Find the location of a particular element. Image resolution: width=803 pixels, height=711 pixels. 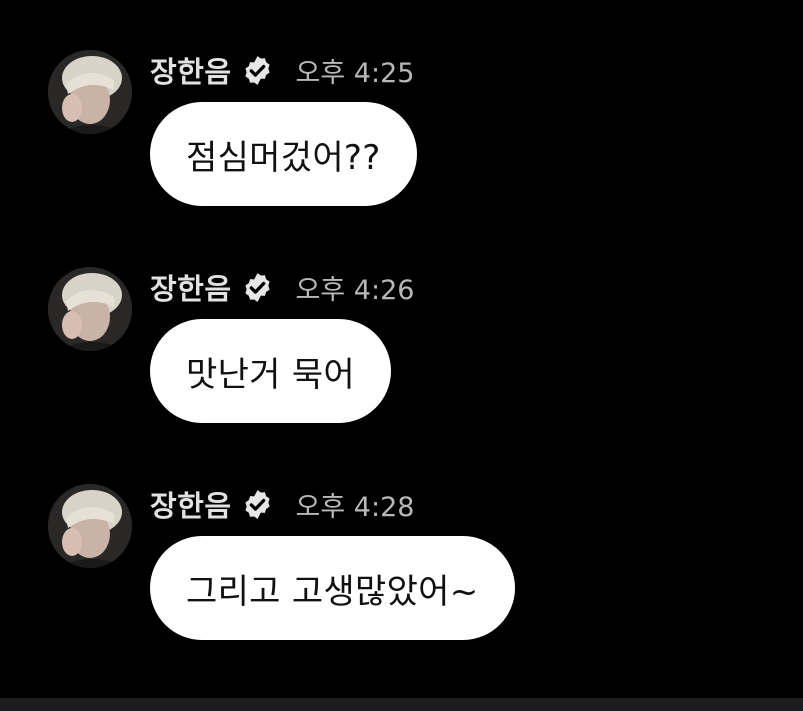

message-bubble: 맛난거 묵어 is located at coordinates (271, 371).